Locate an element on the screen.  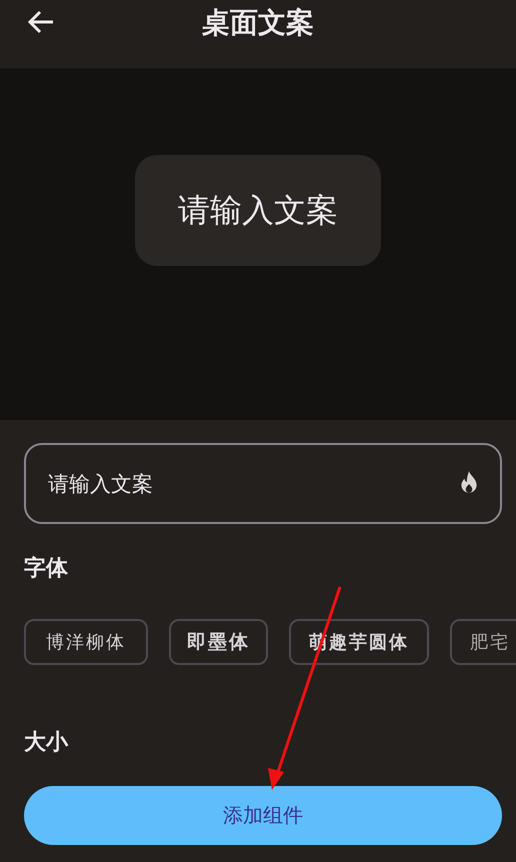
preview-card: 请输入文案 is located at coordinates (258, 210).